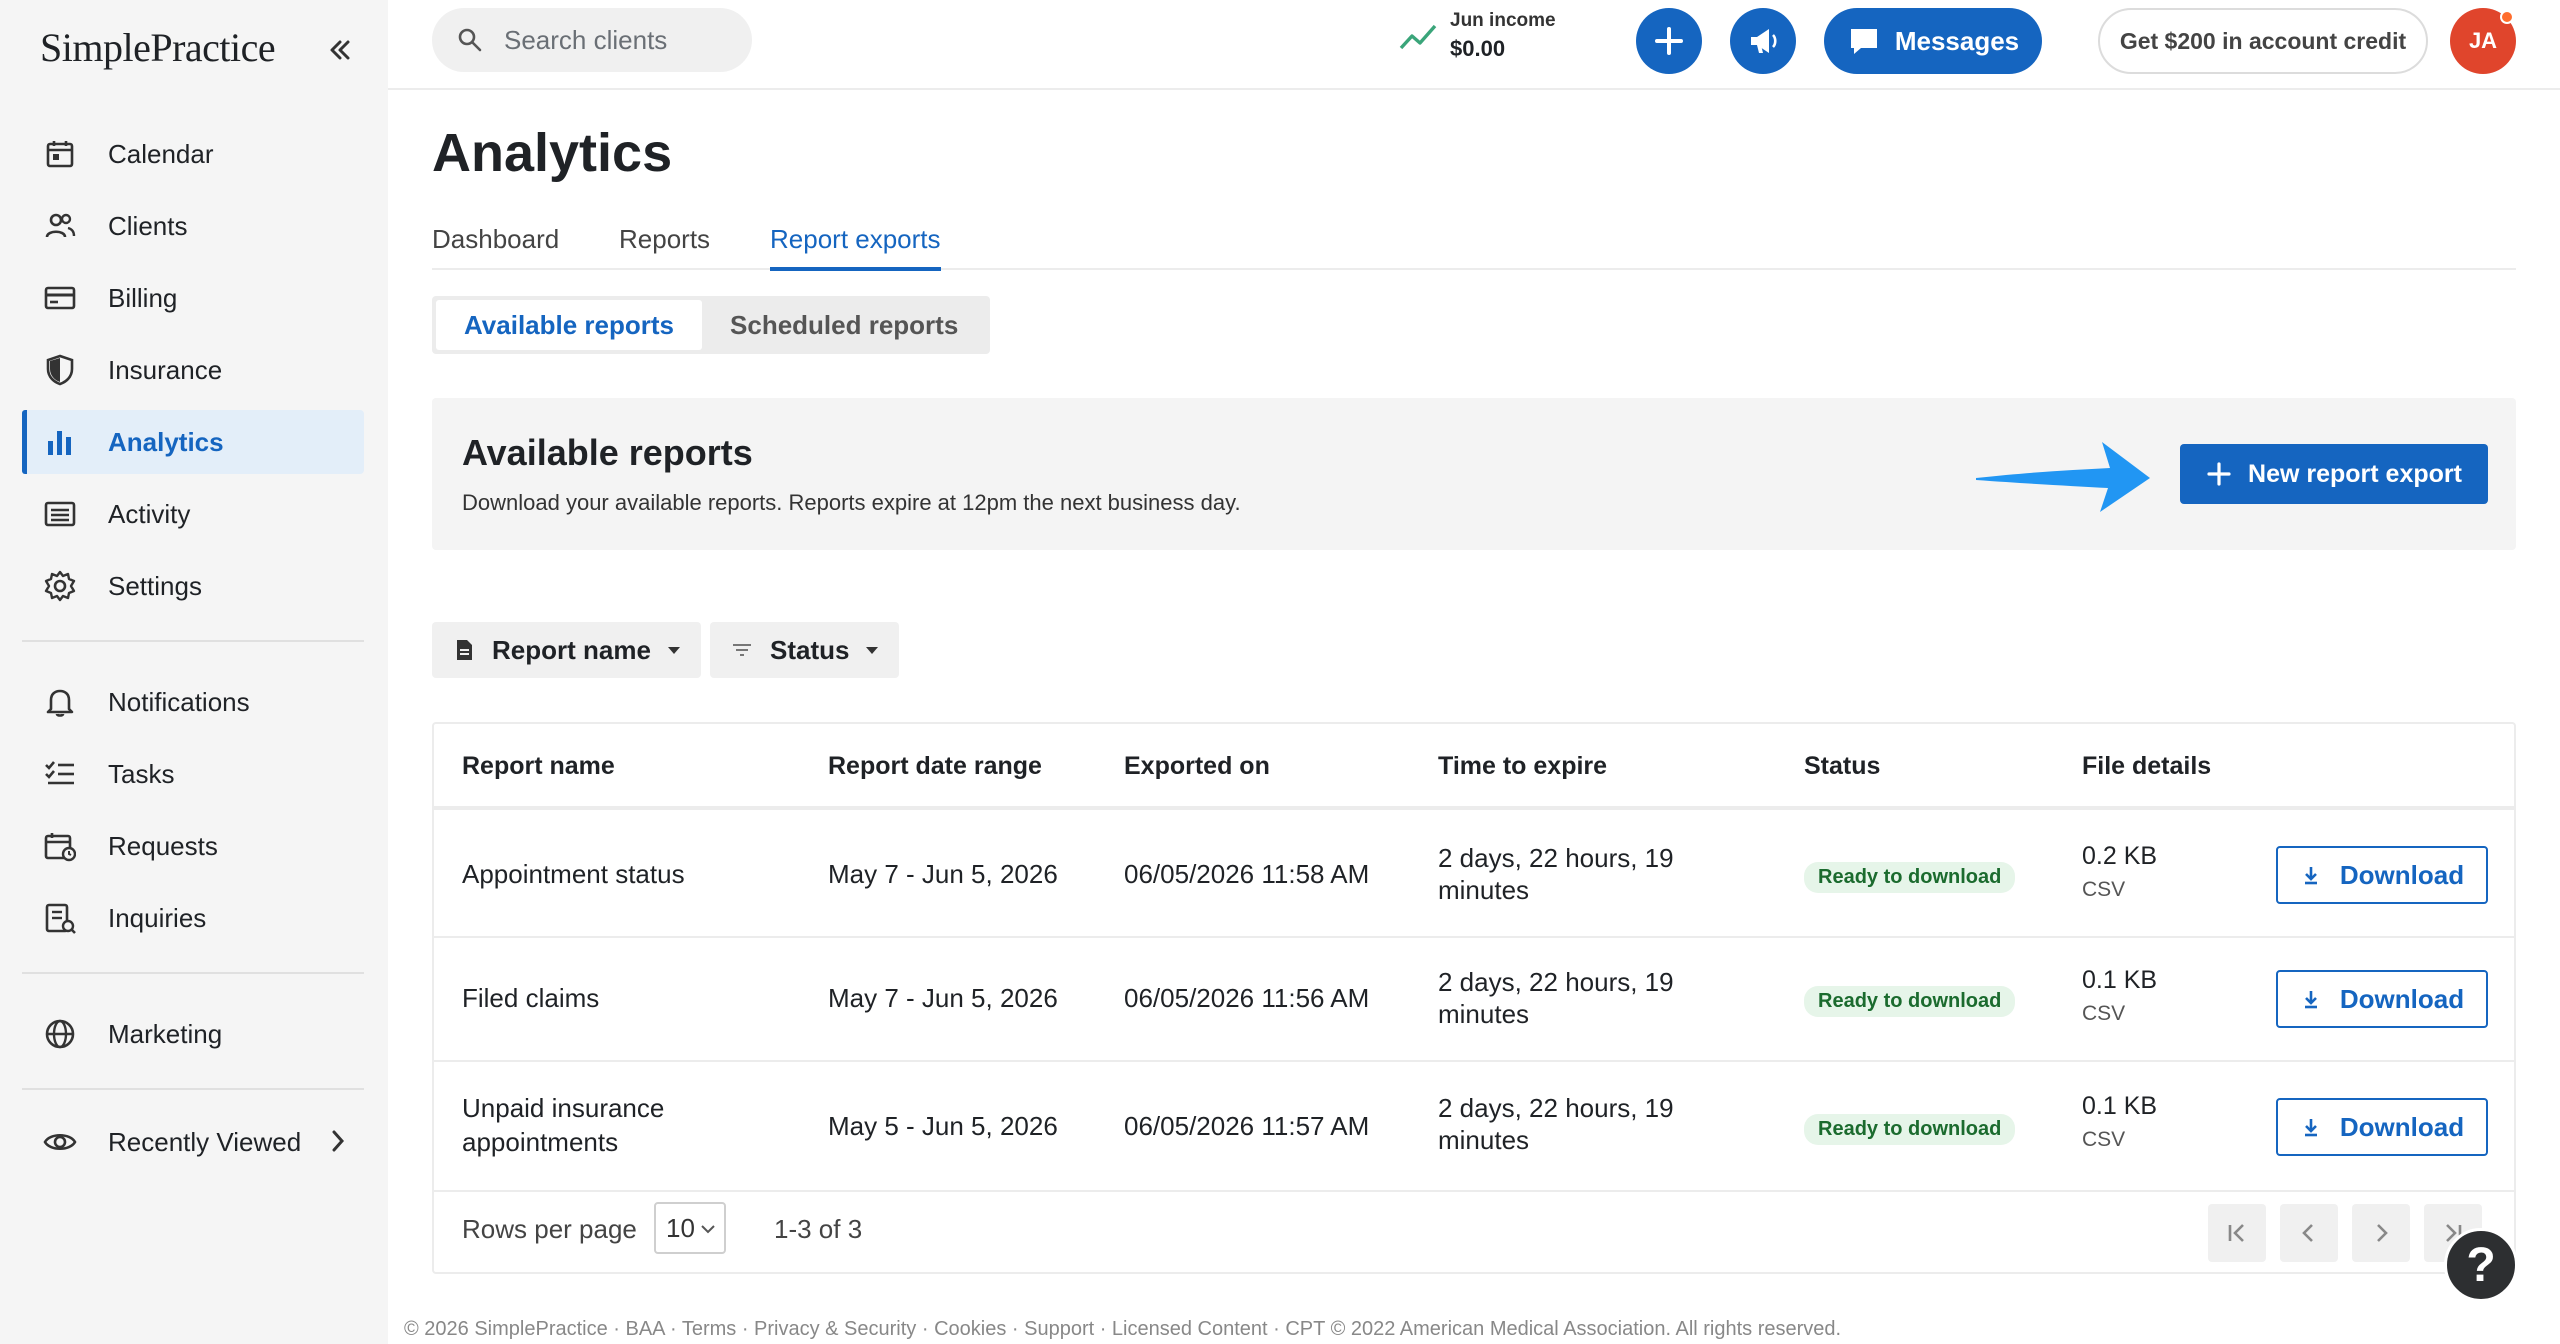 This screenshot has height=1344, width=2560. I want to click on file-size: 0.2 KB, so click(2120, 856).